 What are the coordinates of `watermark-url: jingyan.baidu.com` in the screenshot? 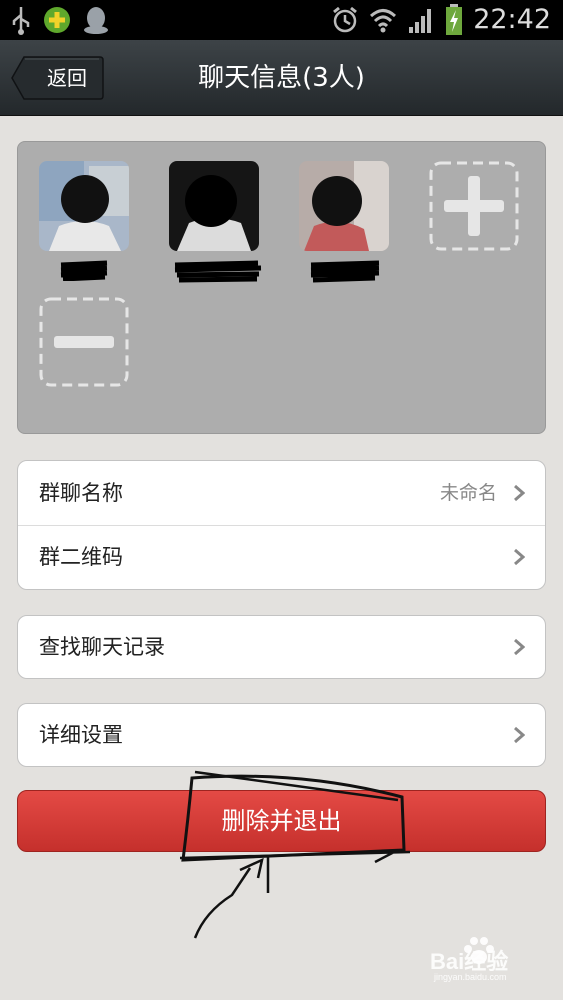 It's located at (470, 977).